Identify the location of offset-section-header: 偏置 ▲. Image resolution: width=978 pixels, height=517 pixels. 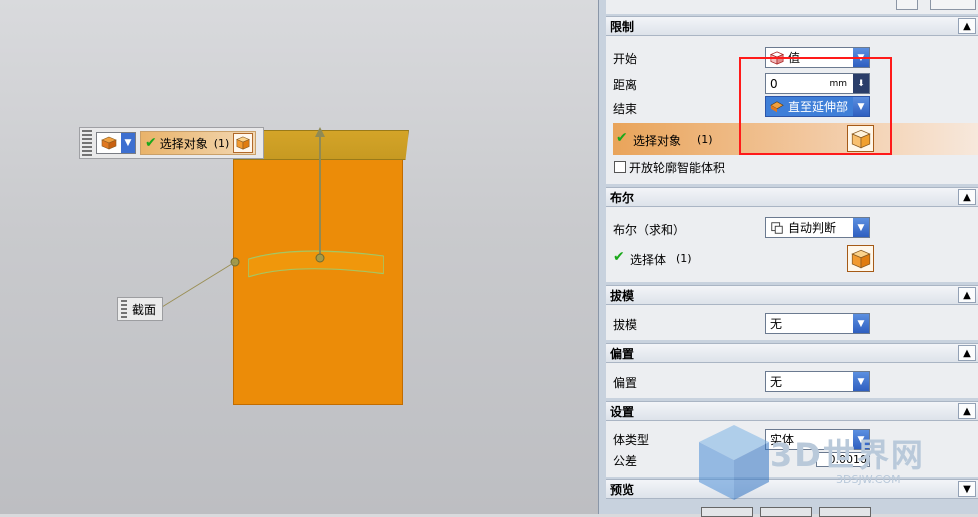
(792, 353).